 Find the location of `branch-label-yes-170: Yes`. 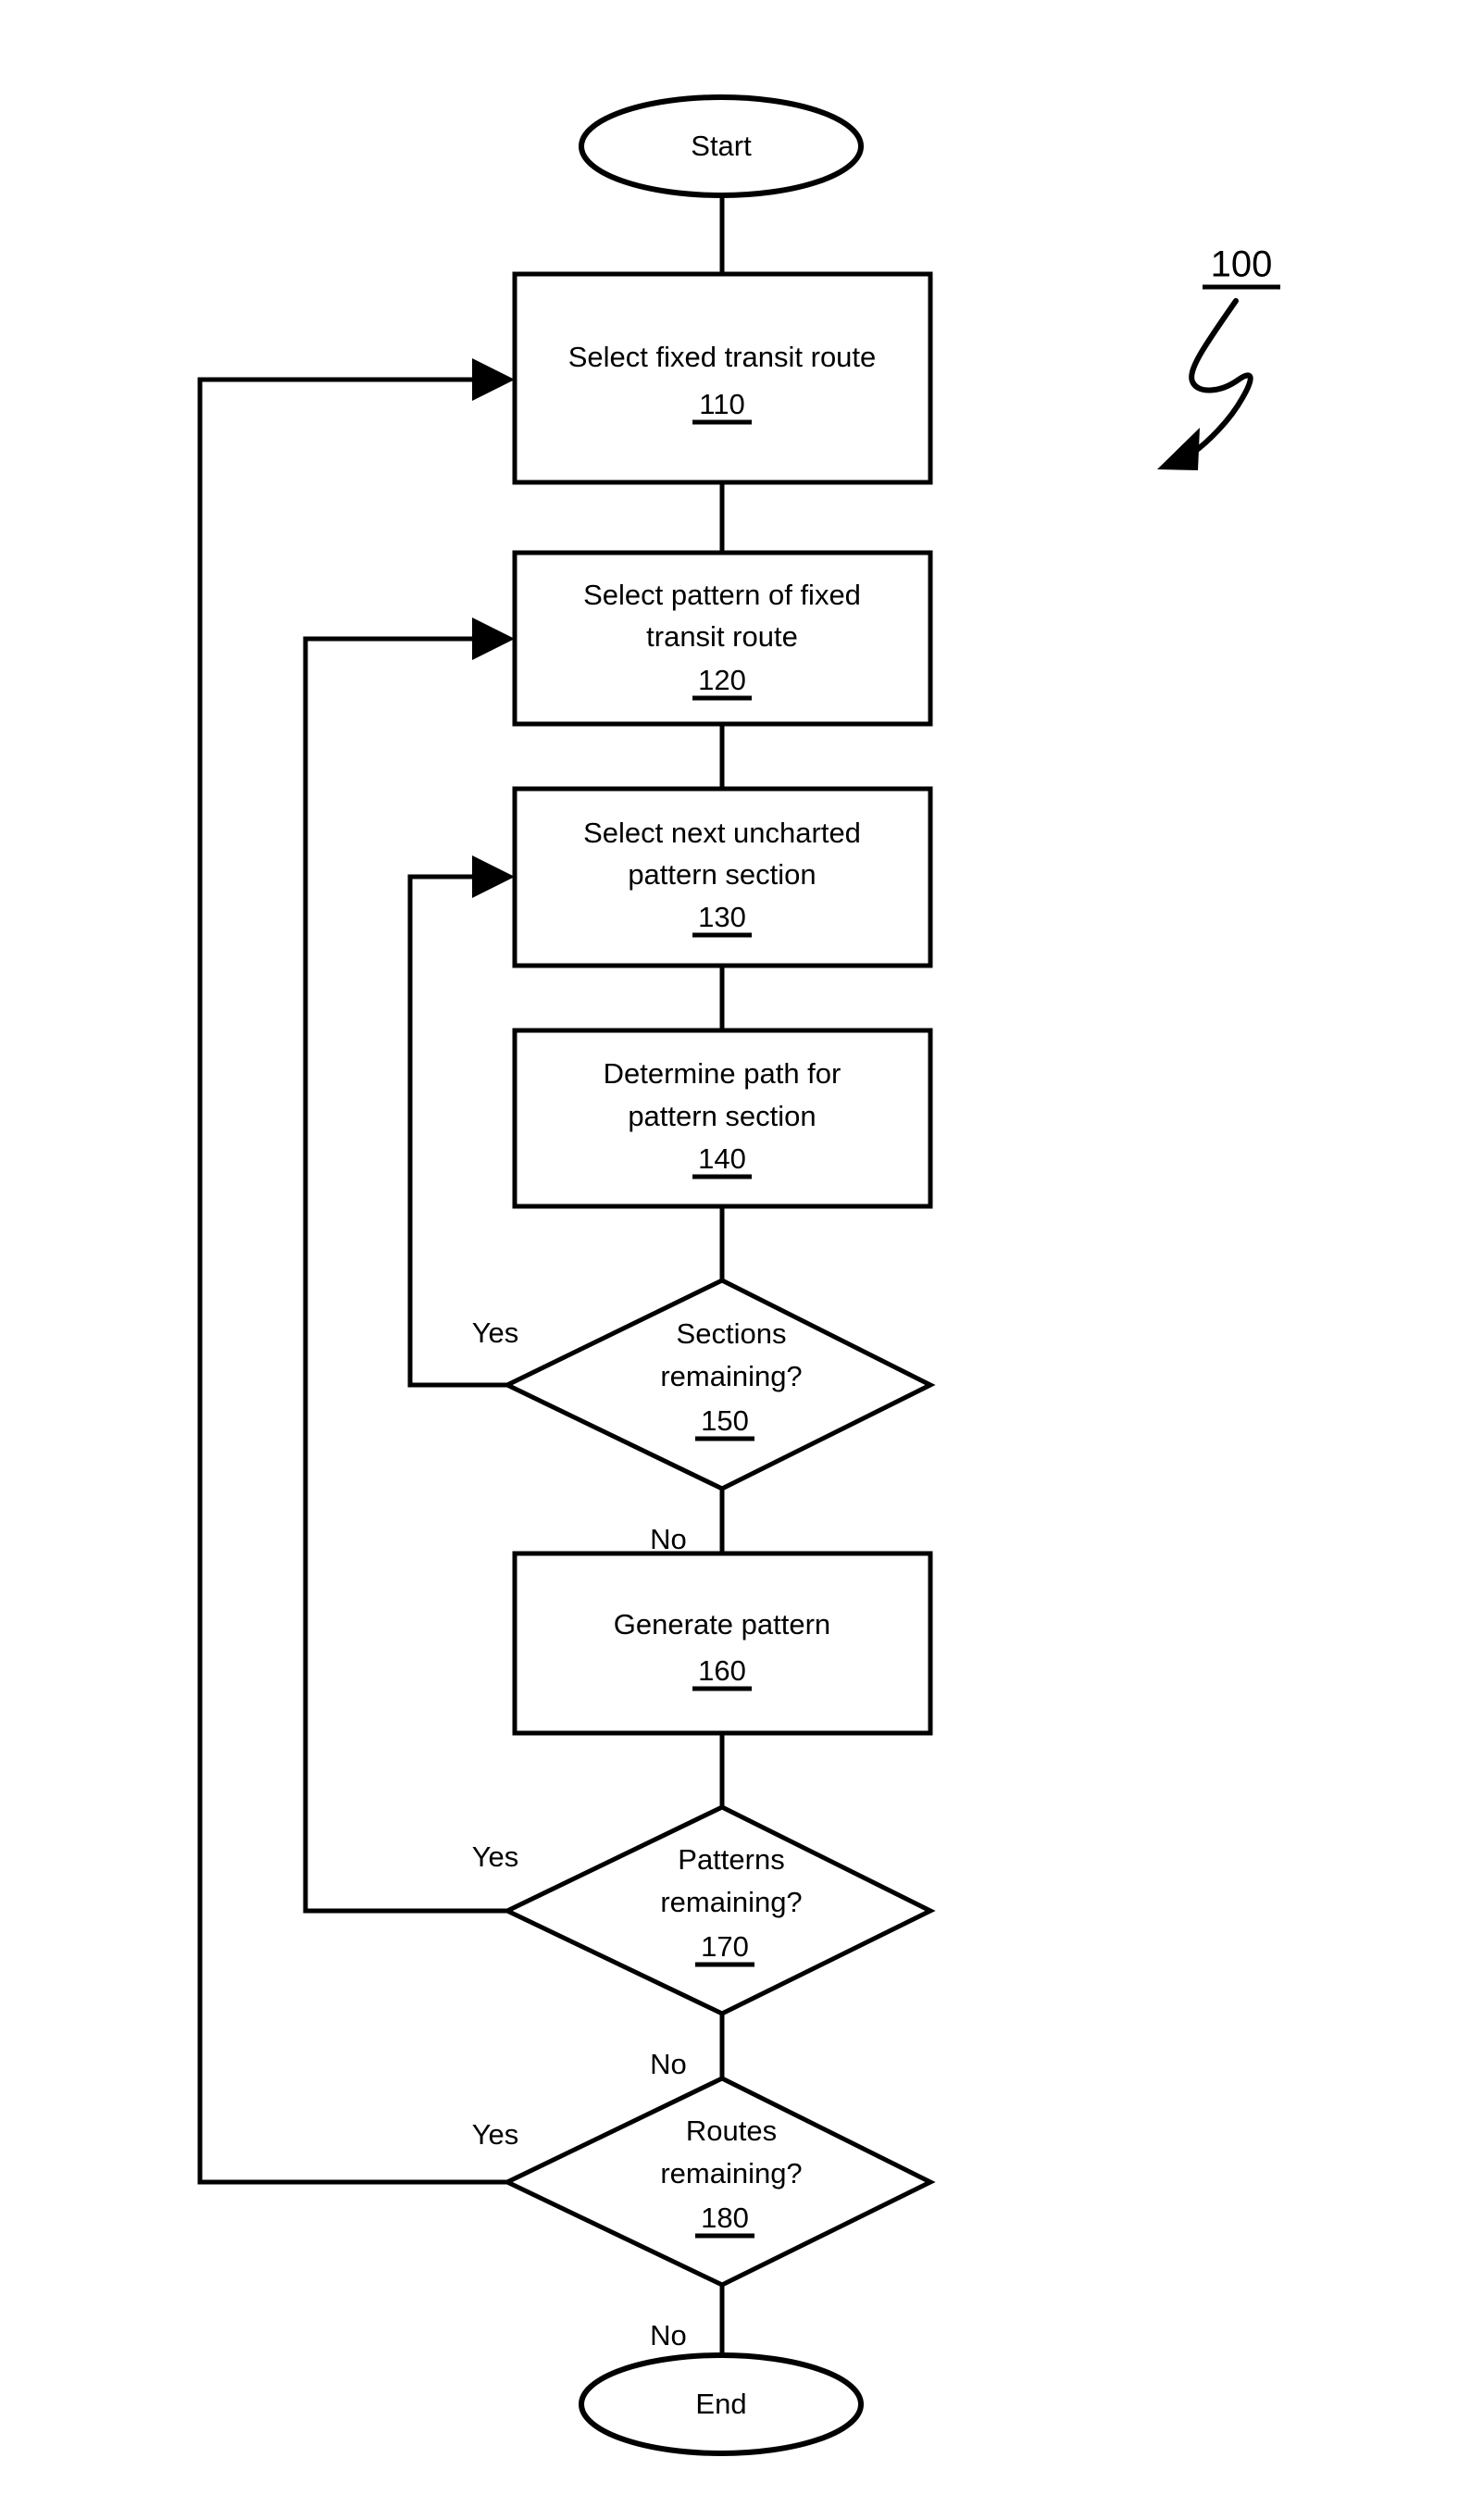

branch-label-yes-170: Yes is located at coordinates (496, 1856).